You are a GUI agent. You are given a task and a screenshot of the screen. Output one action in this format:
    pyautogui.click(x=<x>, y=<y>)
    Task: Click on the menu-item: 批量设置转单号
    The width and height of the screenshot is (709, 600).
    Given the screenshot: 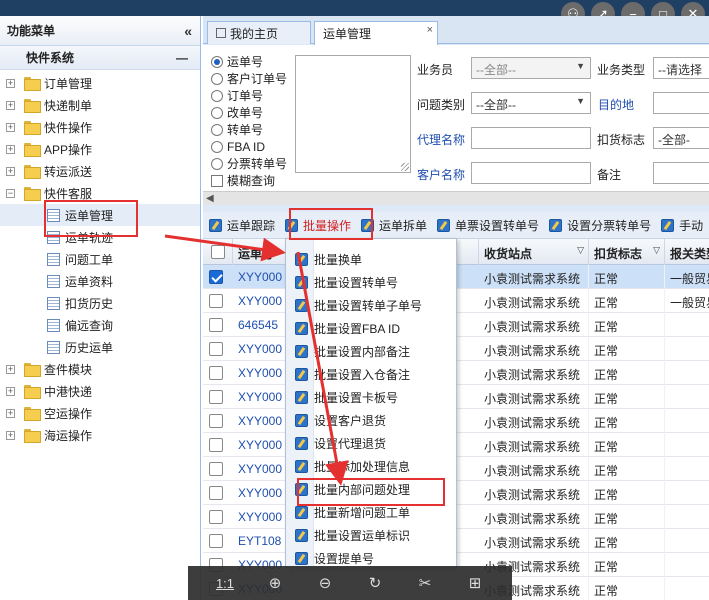 What is the action you would take?
    pyautogui.click(x=371, y=282)
    